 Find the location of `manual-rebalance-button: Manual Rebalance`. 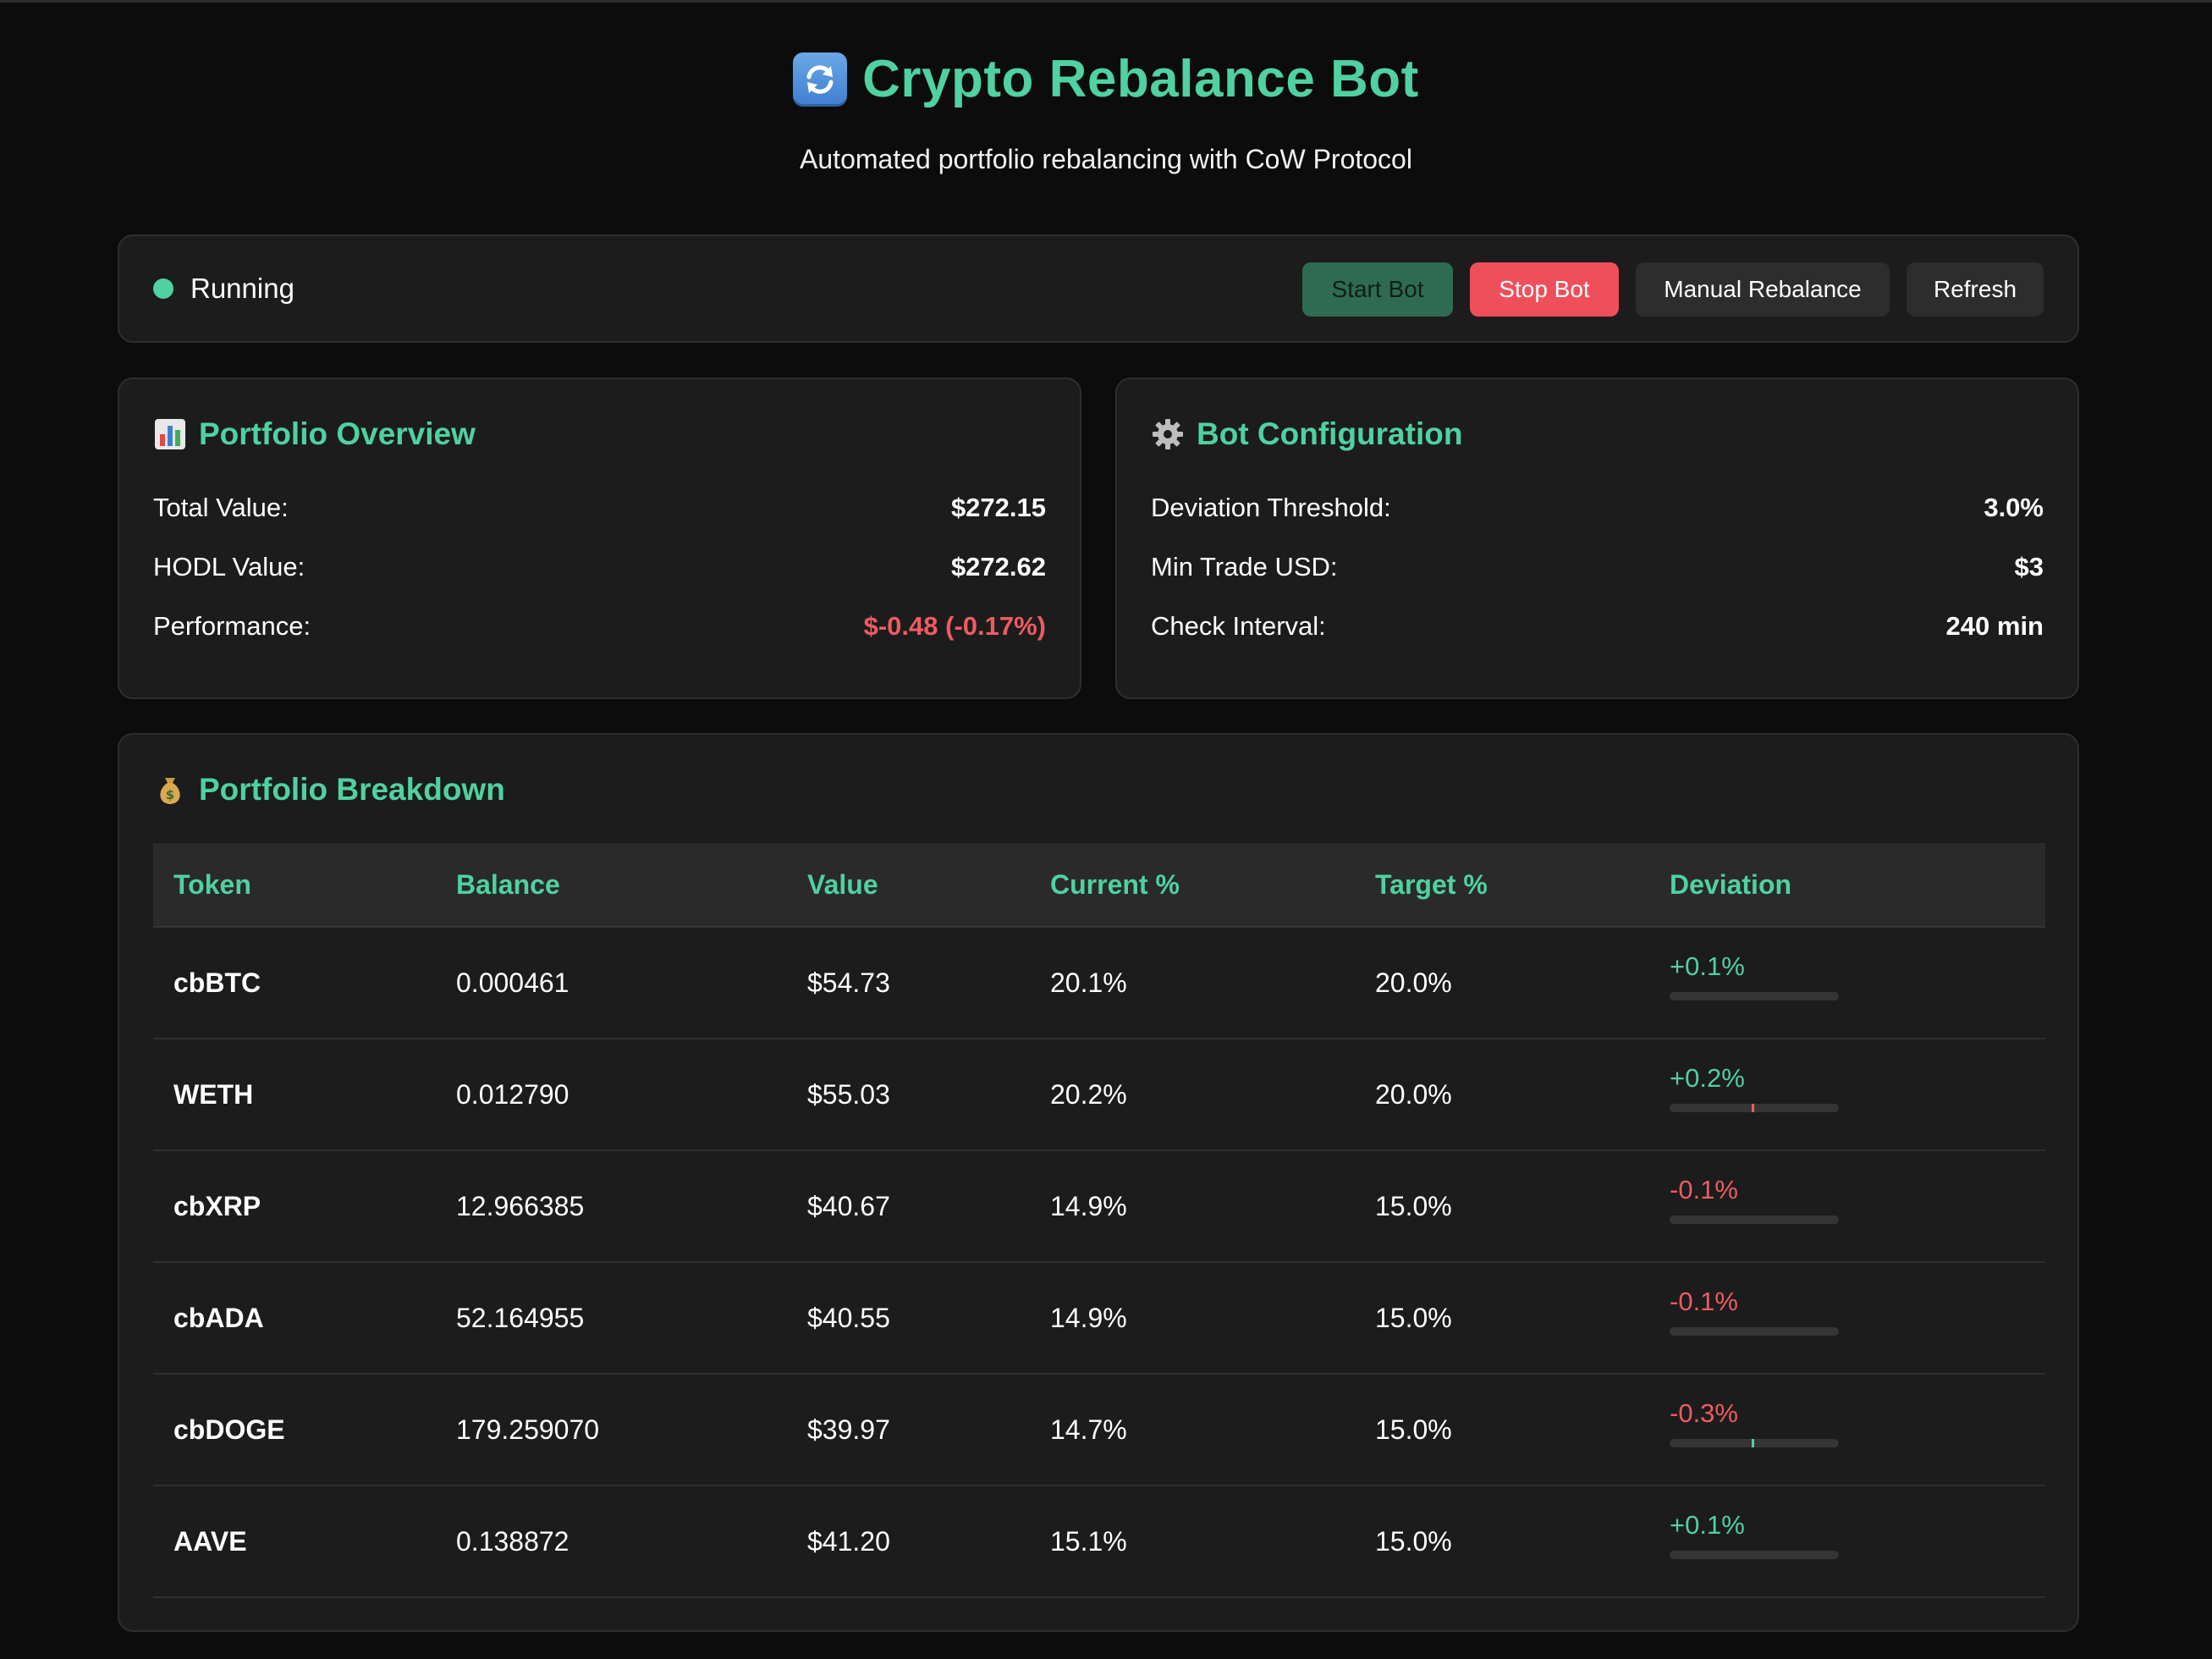

manual-rebalance-button: Manual Rebalance is located at coordinates (1763, 289).